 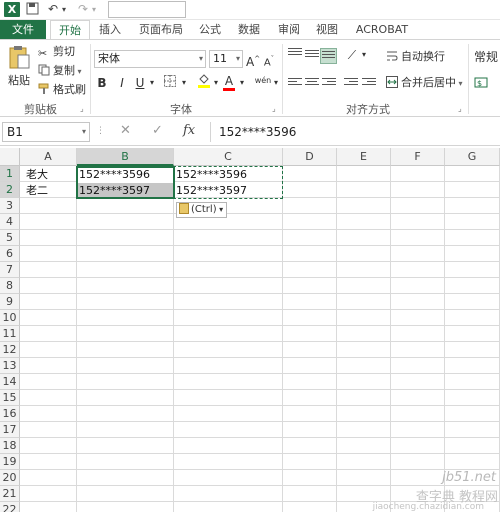 I want to click on row-header-22: 22, so click(x=10, y=507).